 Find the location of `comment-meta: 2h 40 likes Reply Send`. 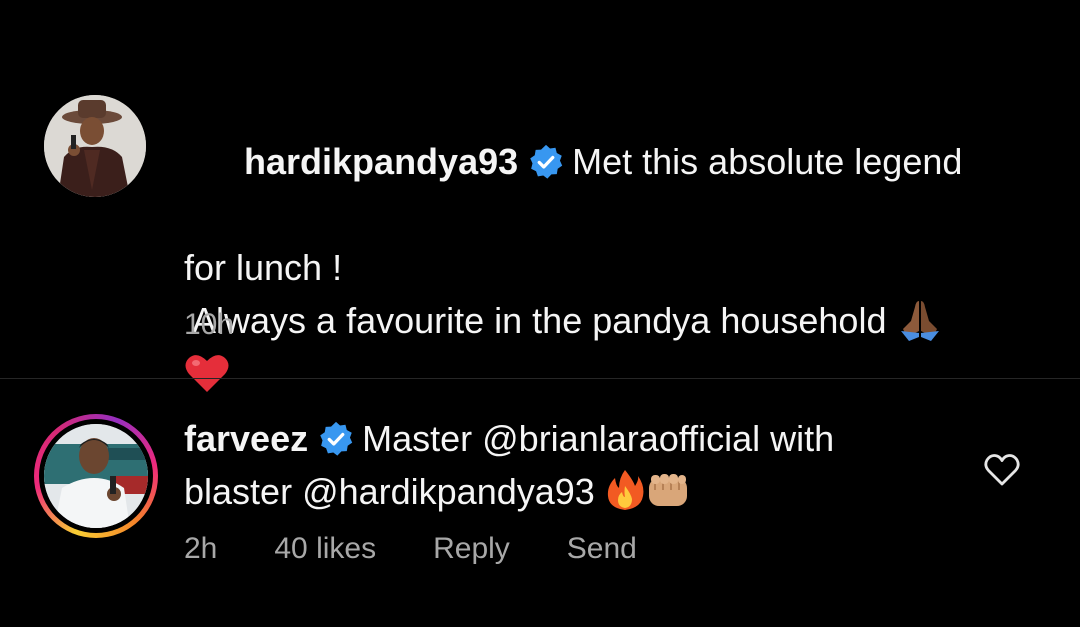

comment-meta: 2h 40 likes Reply Send is located at coordinates (439, 549).